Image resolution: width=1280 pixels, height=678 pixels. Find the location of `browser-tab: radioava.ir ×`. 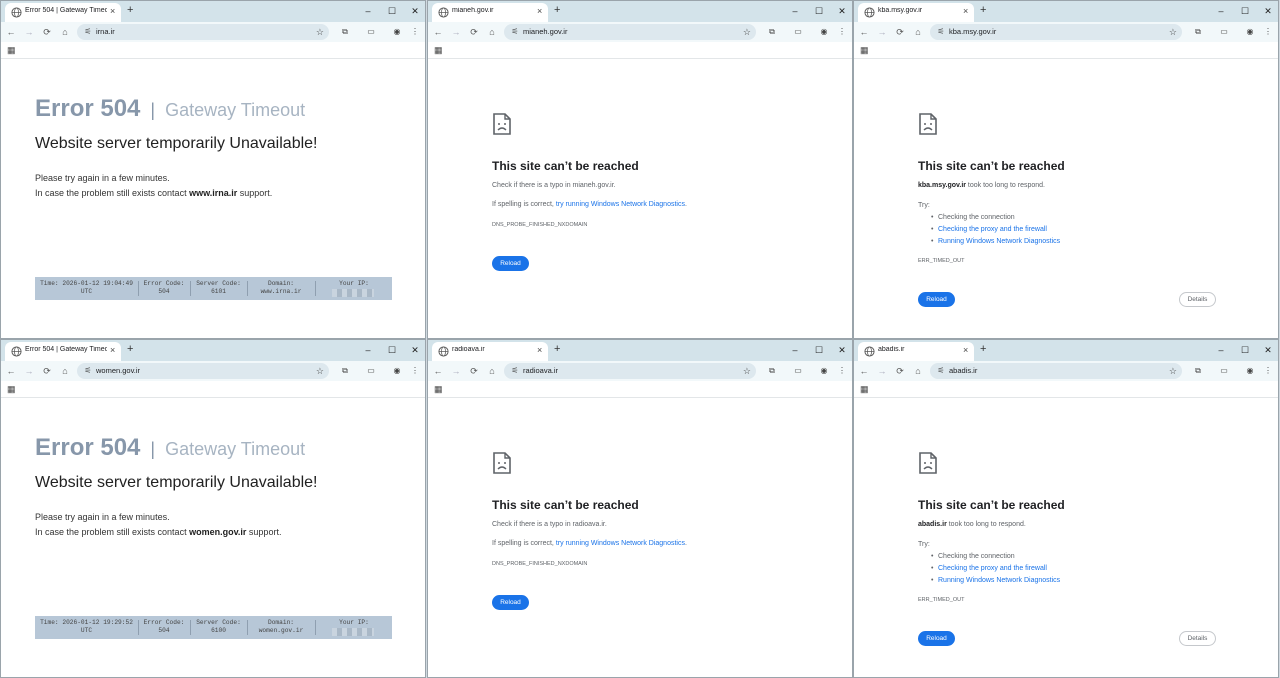

browser-tab: radioava.ir × is located at coordinates (490, 351).